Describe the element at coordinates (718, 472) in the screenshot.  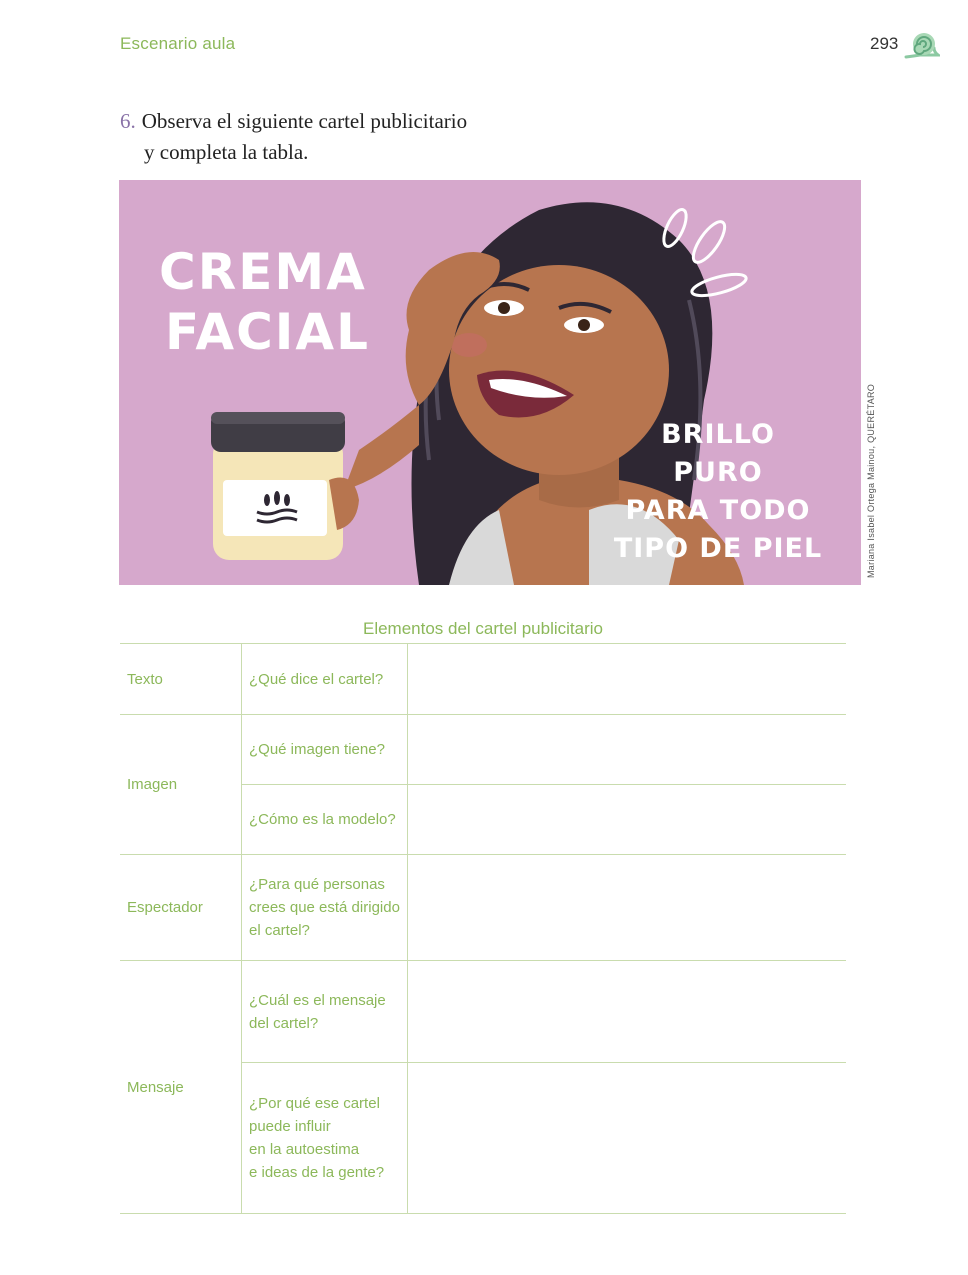
I see `slogan-line: PURO` at that location.